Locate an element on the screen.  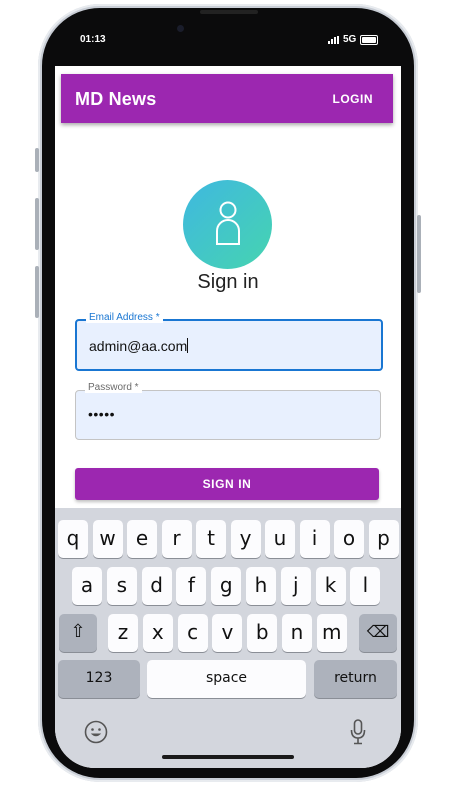
key-n: n is located at coordinates (297, 633).